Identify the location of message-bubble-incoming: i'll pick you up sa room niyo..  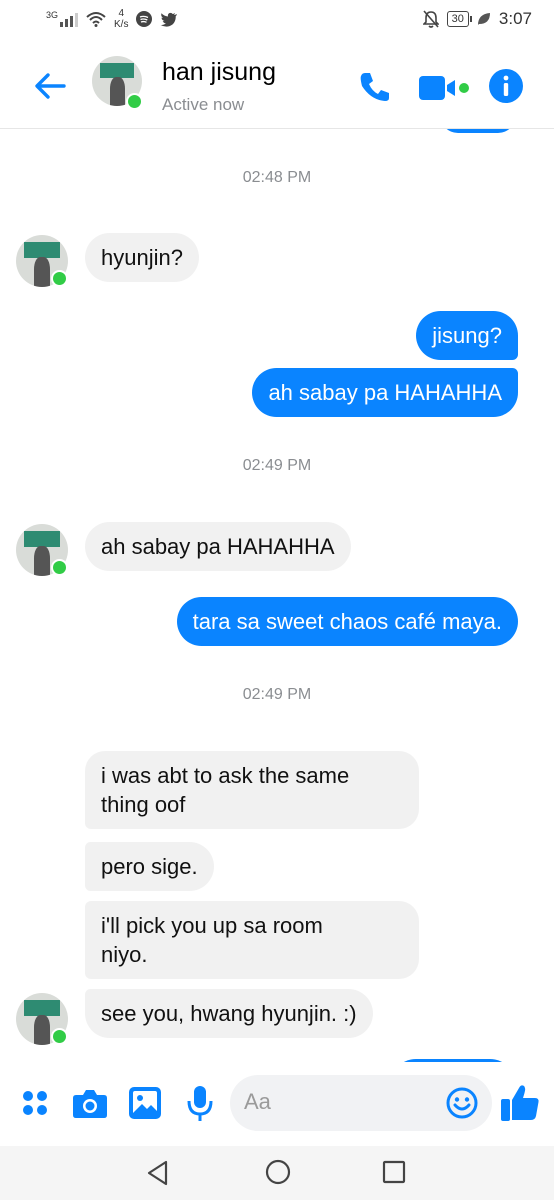
(252, 940).